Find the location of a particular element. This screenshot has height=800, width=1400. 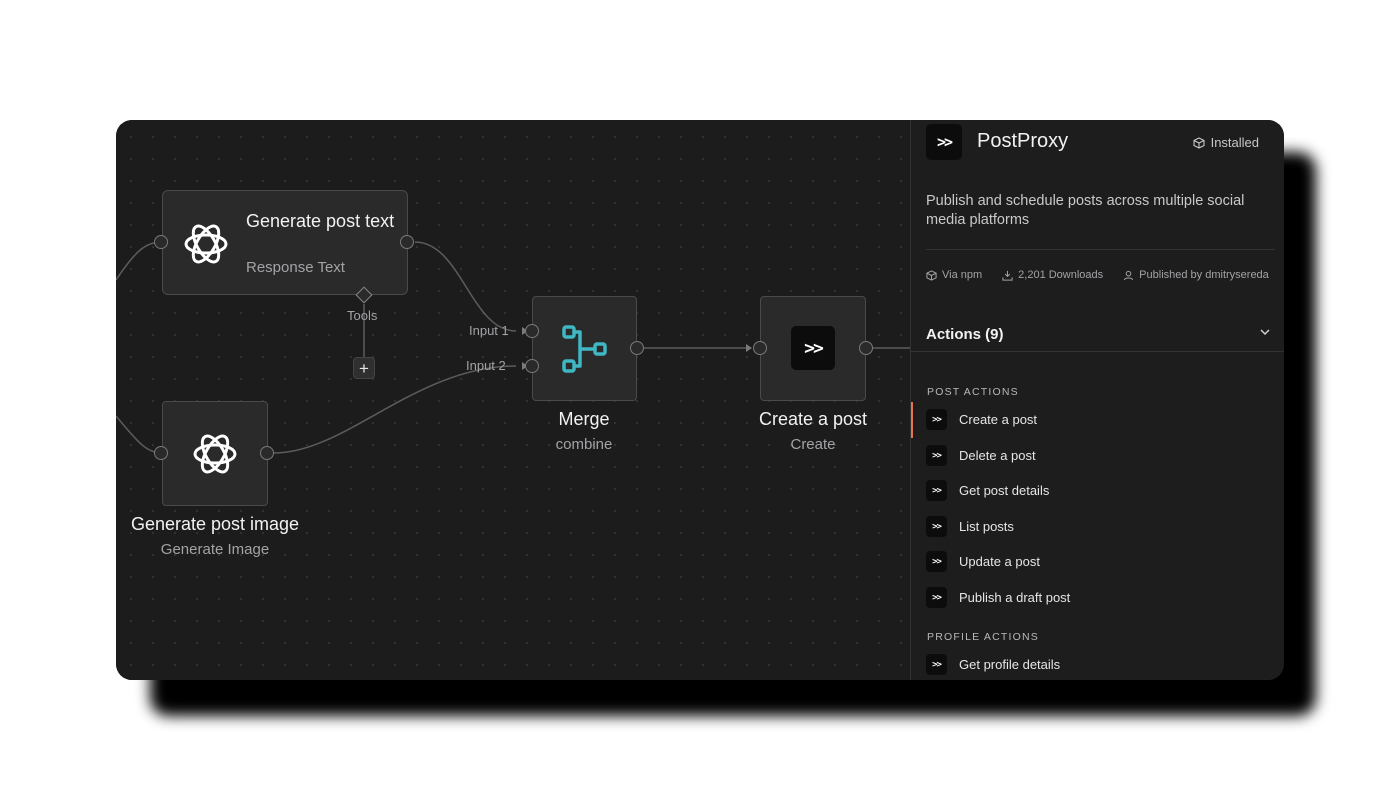

meta-publisher: Published by dmitrysereda is located at coordinates (1196, 275).